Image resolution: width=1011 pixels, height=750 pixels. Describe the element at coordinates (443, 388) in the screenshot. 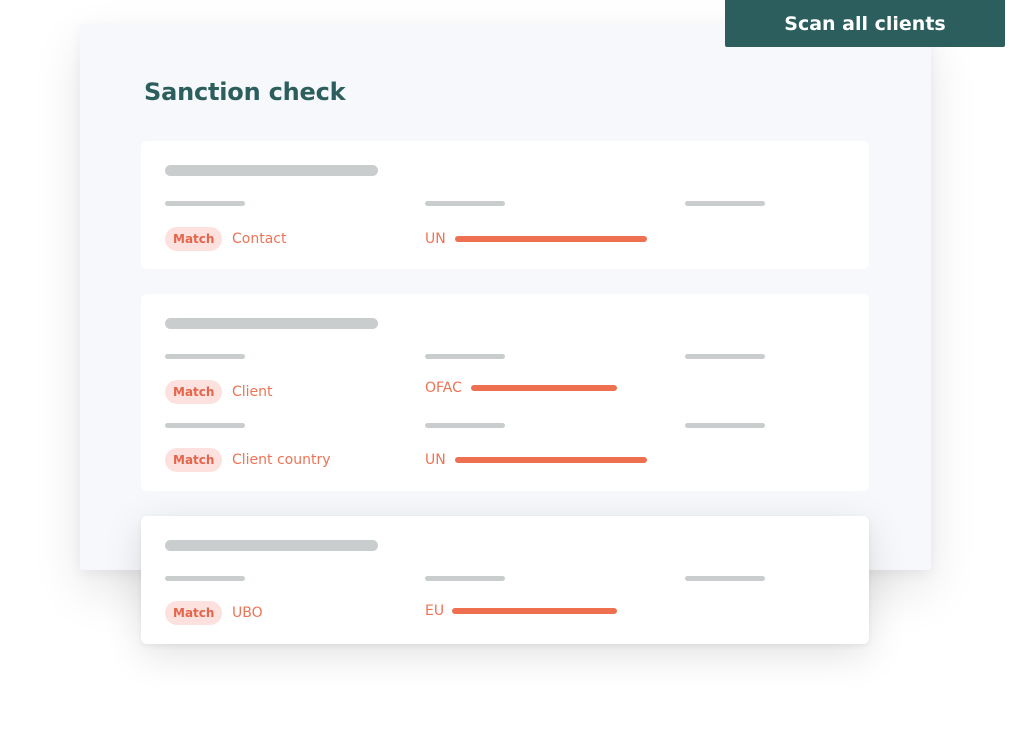

I see `sanction-list: OFAC` at that location.